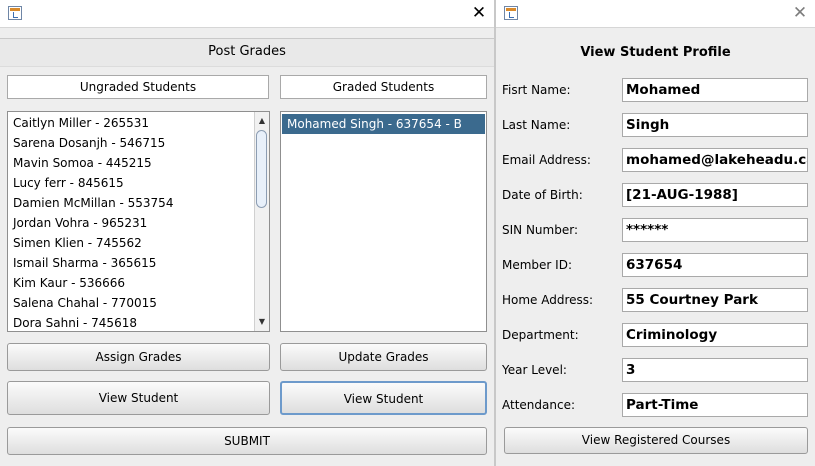  What do you see at coordinates (538, 405) in the screenshot?
I see `field-label: Attendance:` at bounding box center [538, 405].